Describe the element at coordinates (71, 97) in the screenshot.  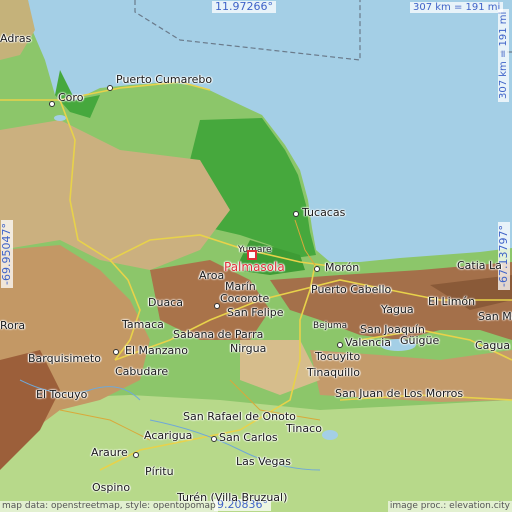
I see `place-label: Coro` at that location.